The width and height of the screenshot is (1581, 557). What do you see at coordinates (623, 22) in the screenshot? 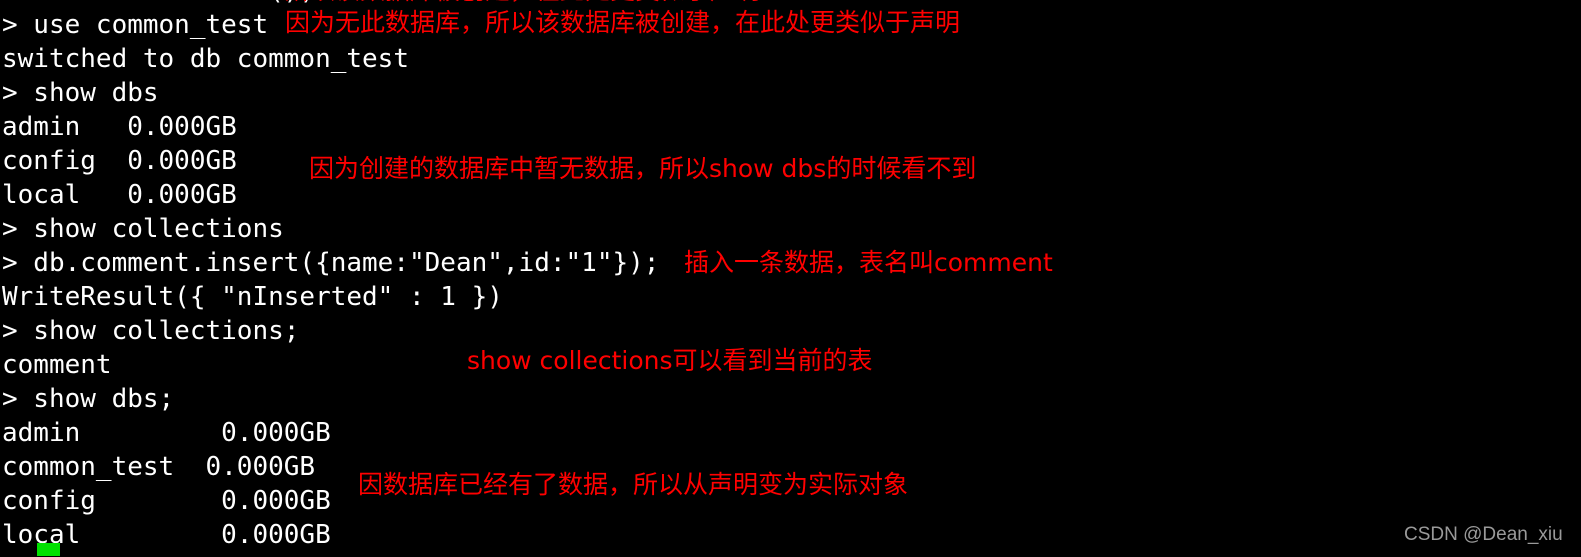
I see `annotation-text: 因为无此数据库，所以该数据库被创建，在此处更类似于声明` at bounding box center [623, 22].